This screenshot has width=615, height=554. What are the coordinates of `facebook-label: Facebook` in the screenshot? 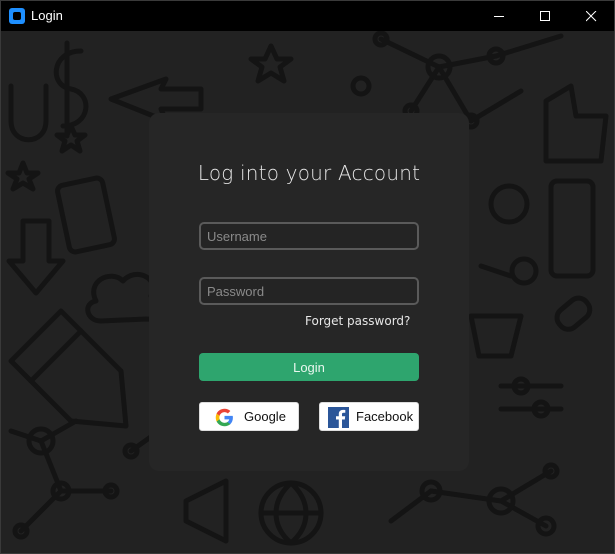 It's located at (385, 416).